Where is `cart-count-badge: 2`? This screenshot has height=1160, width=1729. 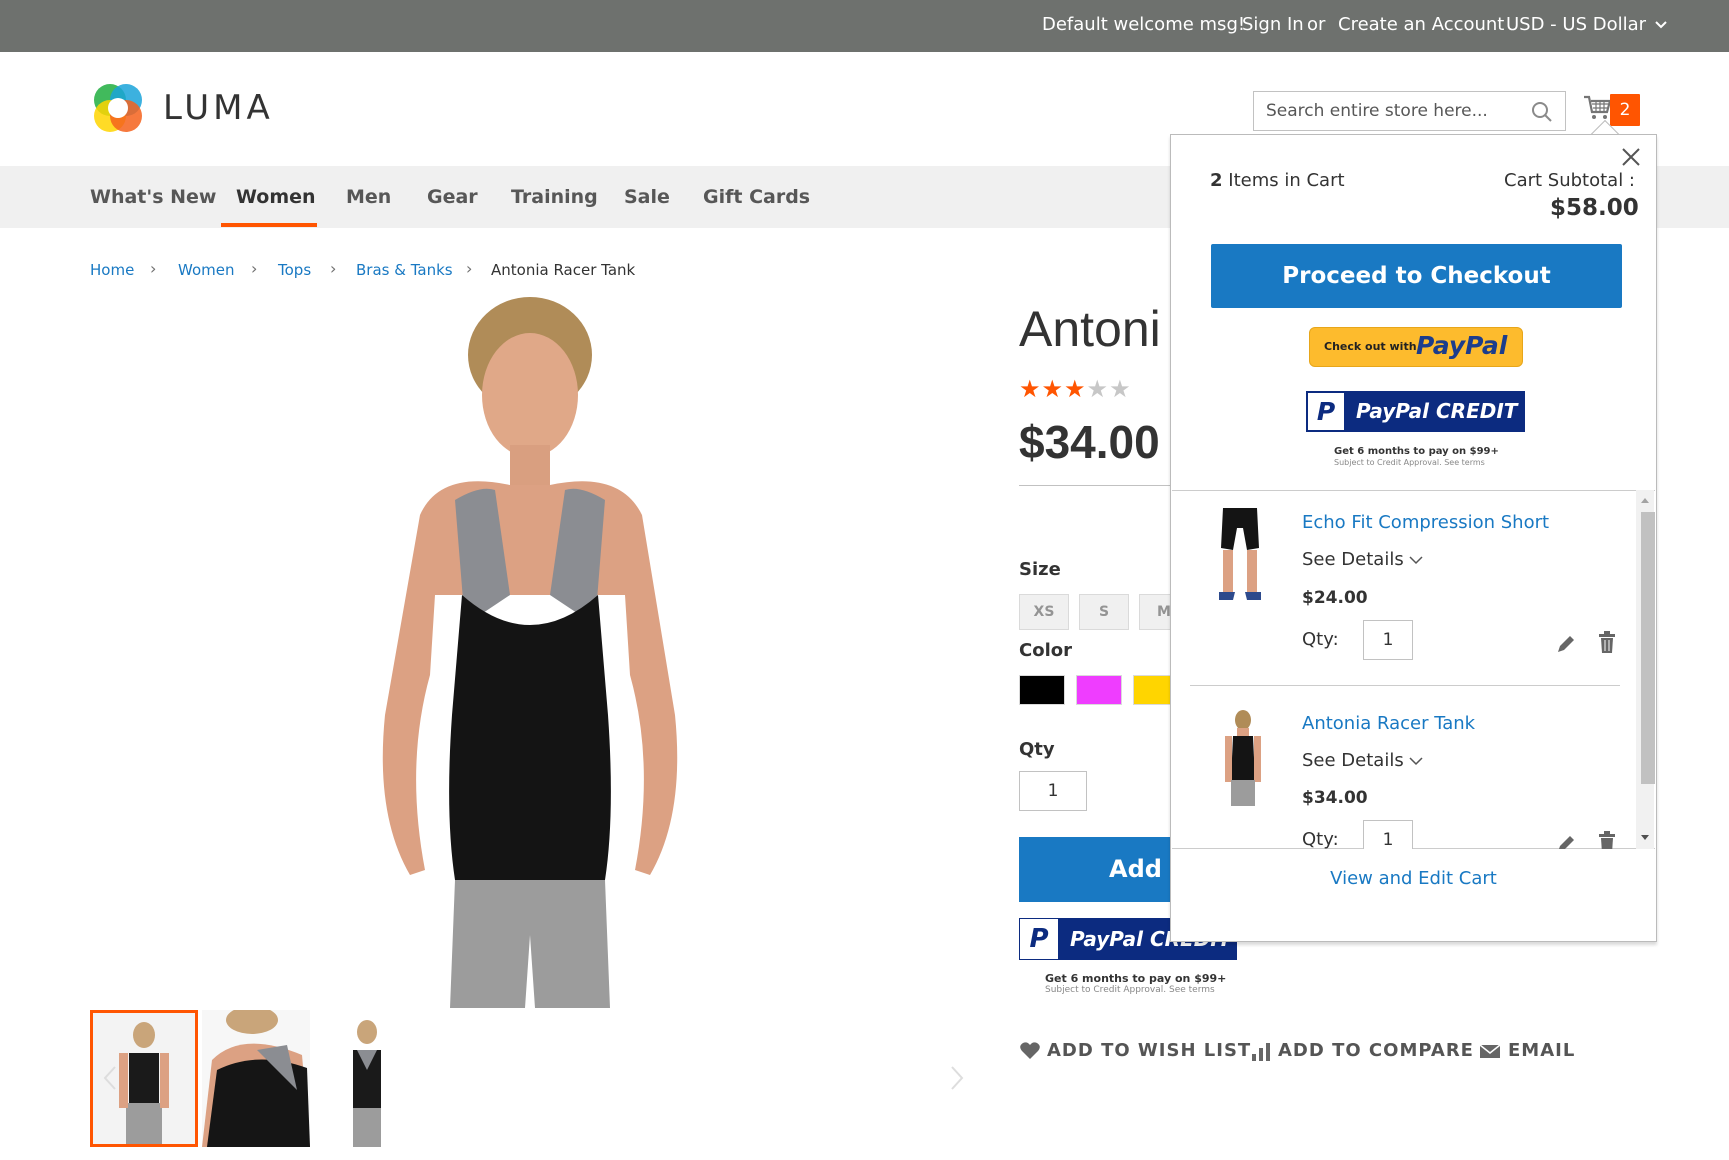
cart-count-badge: 2 is located at coordinates (1625, 110).